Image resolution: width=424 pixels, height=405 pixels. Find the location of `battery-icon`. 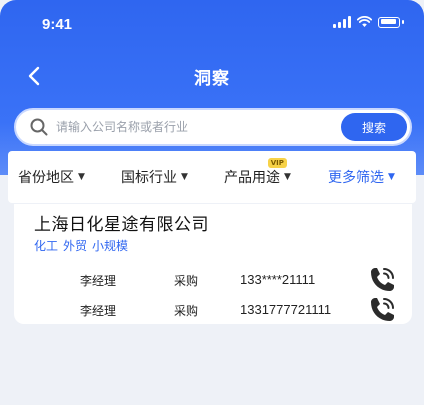

battery-icon is located at coordinates (389, 22).